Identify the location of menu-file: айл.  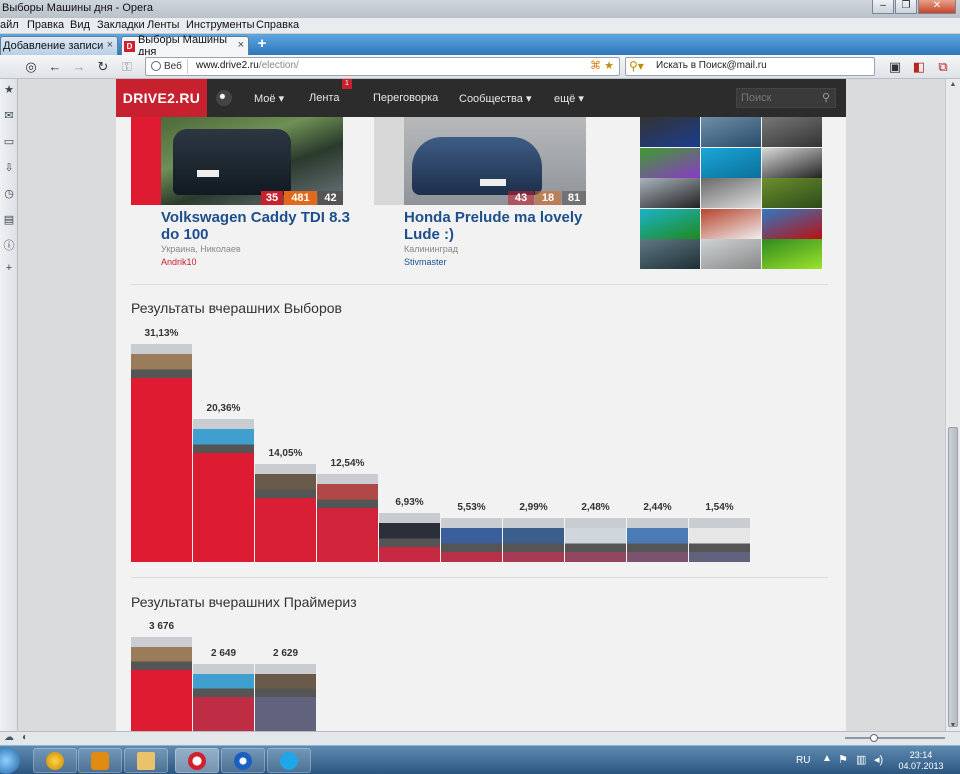
(9, 25).